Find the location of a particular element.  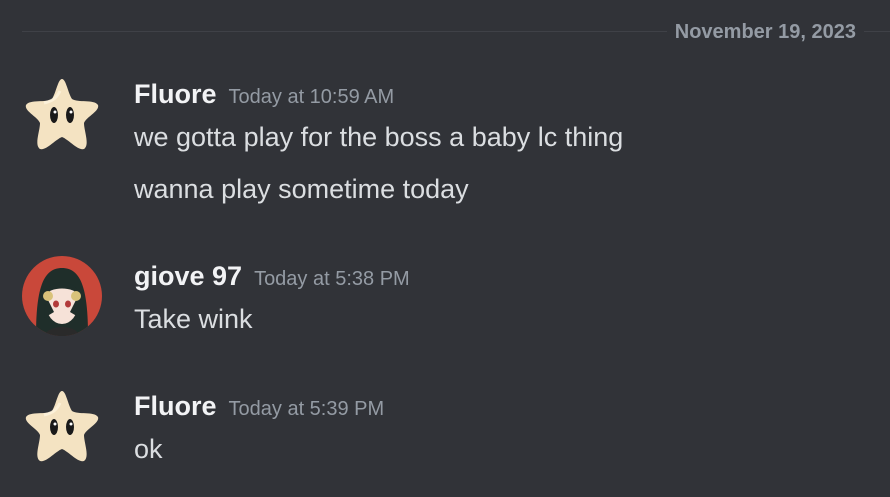

message-header: Fluore Today at 5:39 PM is located at coordinates (259, 407).